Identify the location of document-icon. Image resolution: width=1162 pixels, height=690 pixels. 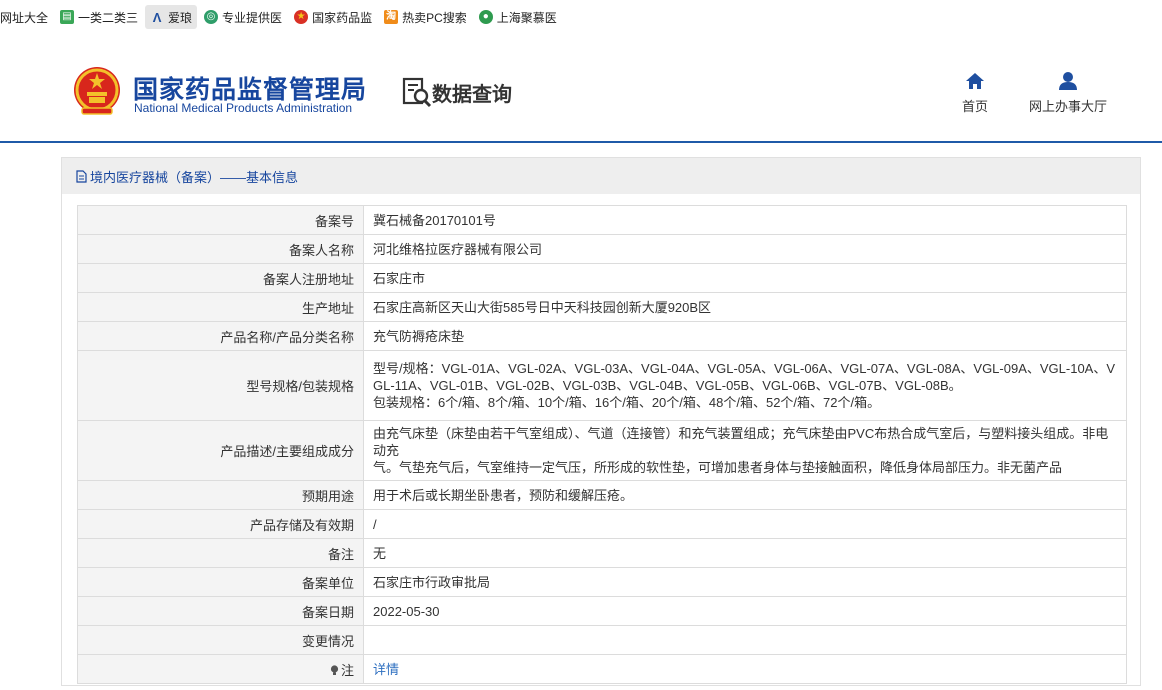
(81, 176).